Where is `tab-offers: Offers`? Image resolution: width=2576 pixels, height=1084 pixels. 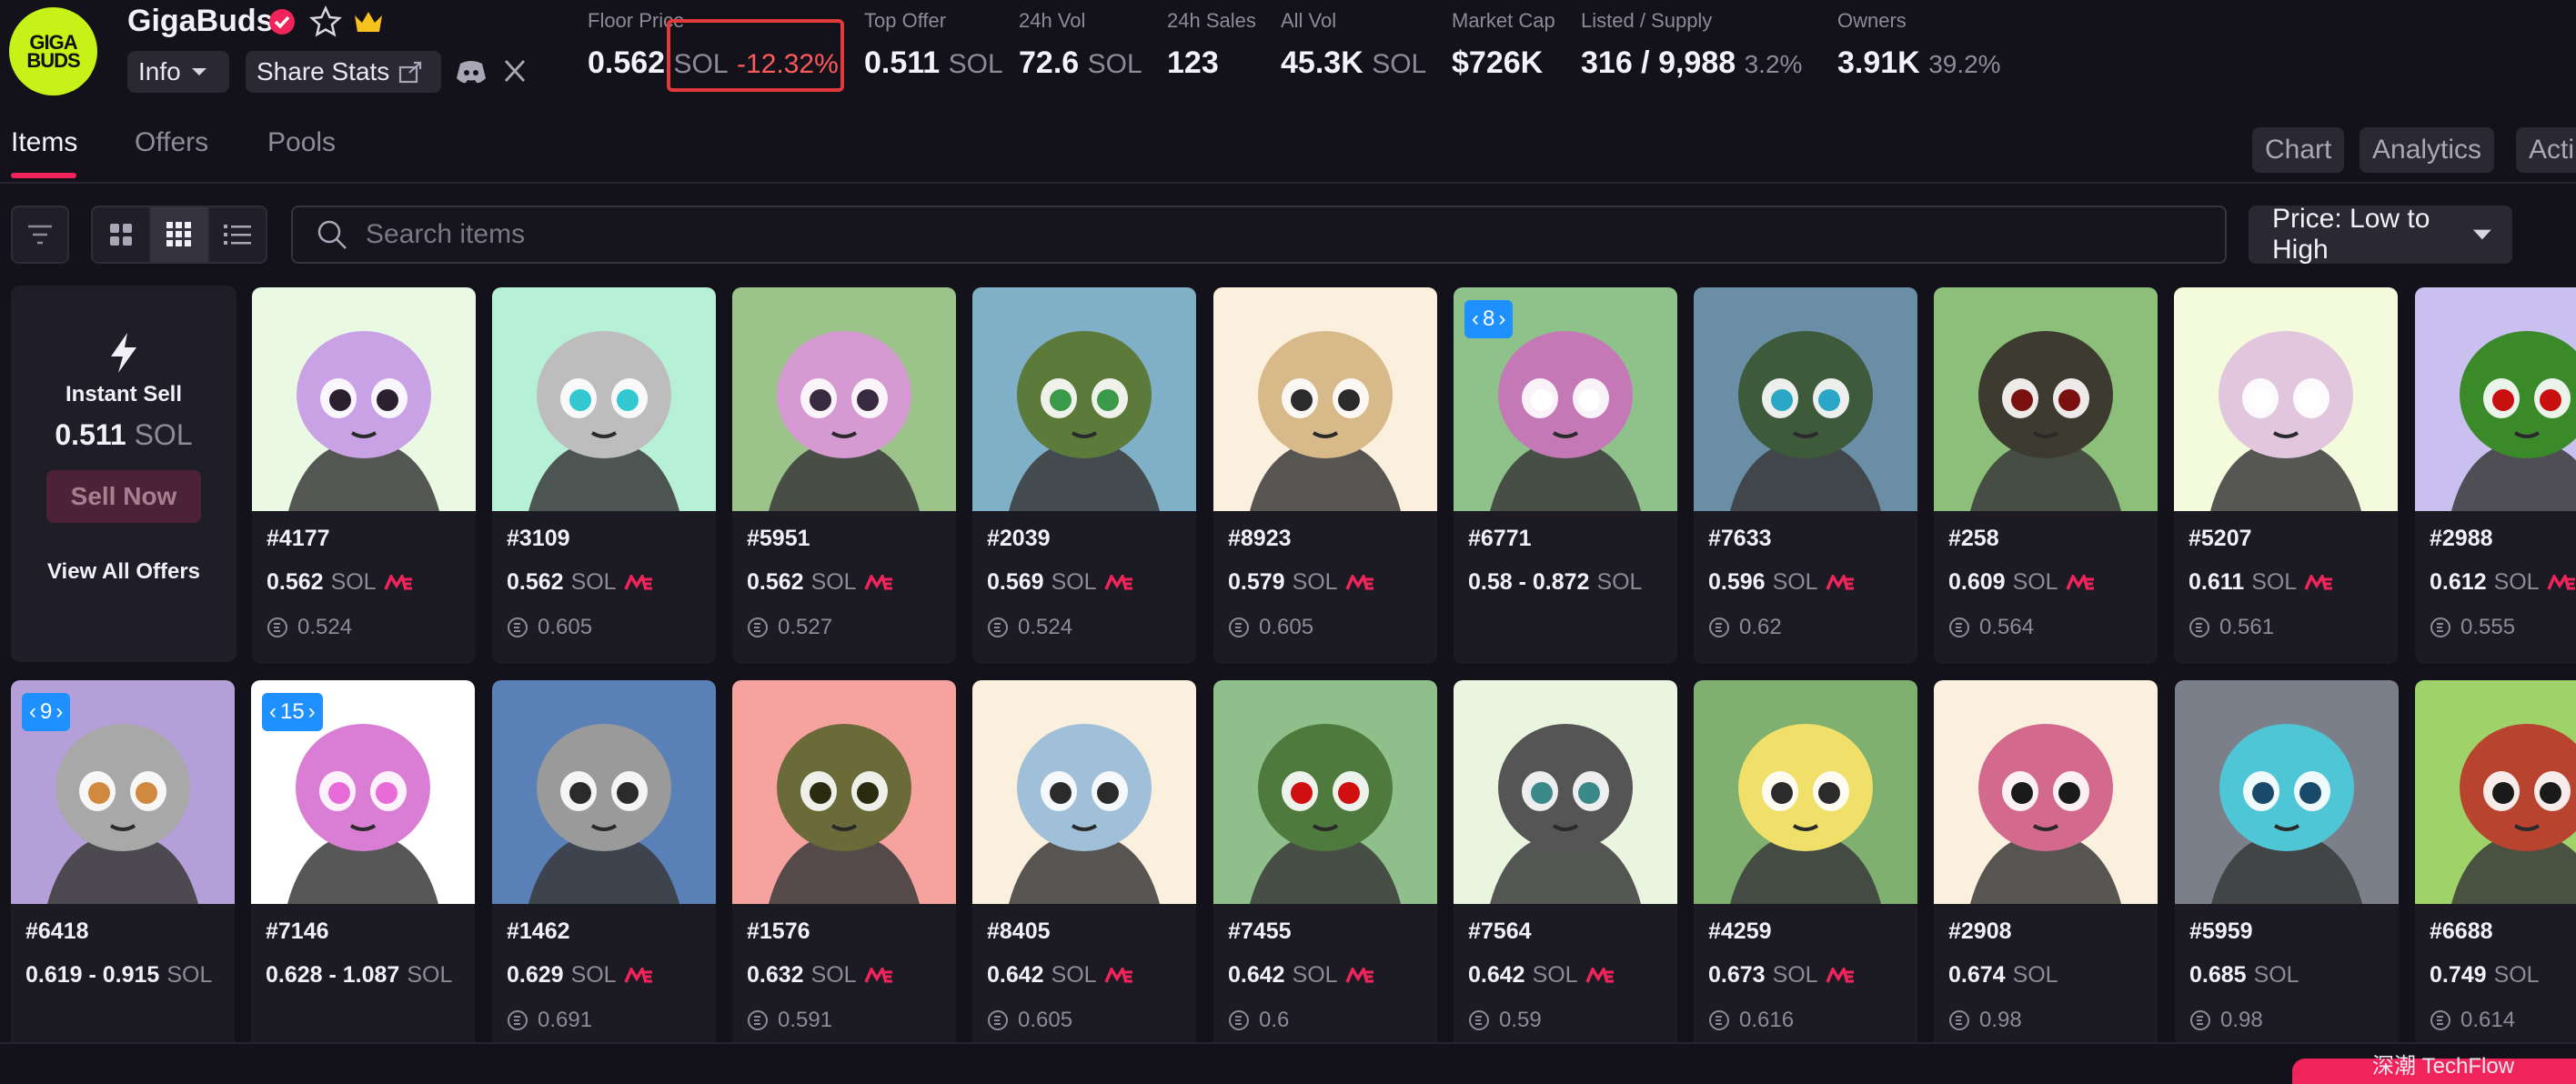 tab-offers: Offers is located at coordinates (171, 142).